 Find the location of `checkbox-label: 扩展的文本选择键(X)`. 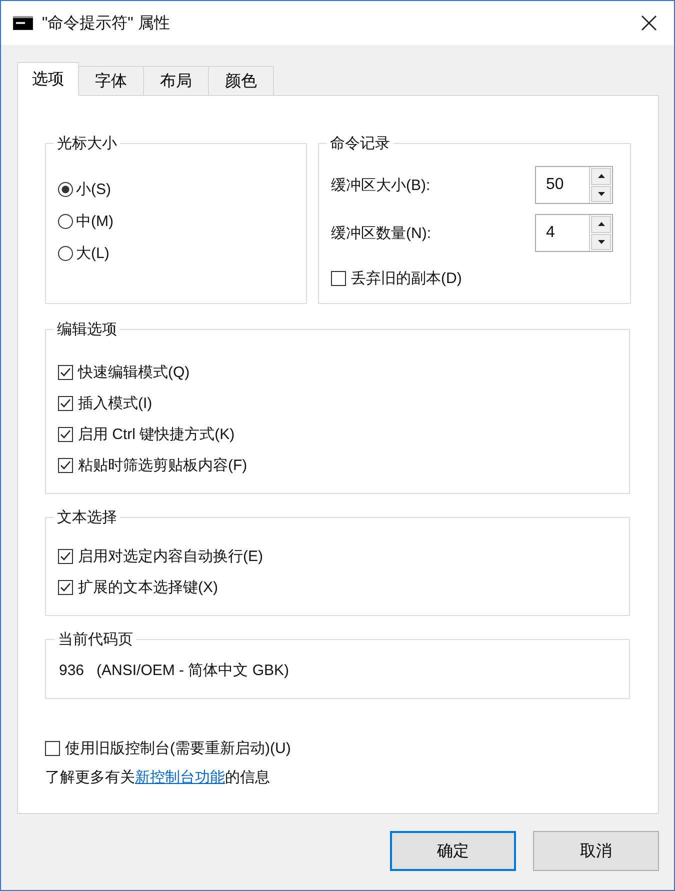

checkbox-label: 扩展的文本选择键(X) is located at coordinates (148, 587).